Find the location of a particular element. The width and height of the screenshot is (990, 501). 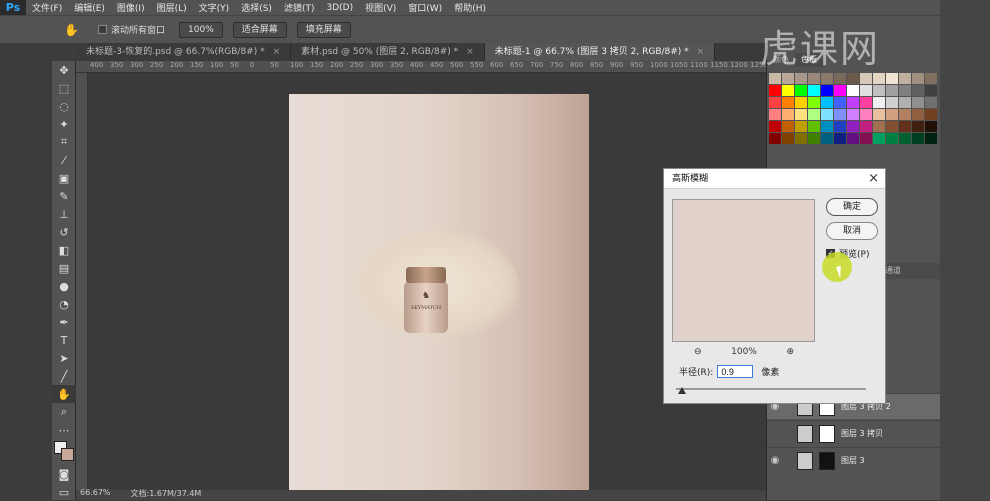

zoom-tool-icon: ⌕ is located at coordinates (64, 412).